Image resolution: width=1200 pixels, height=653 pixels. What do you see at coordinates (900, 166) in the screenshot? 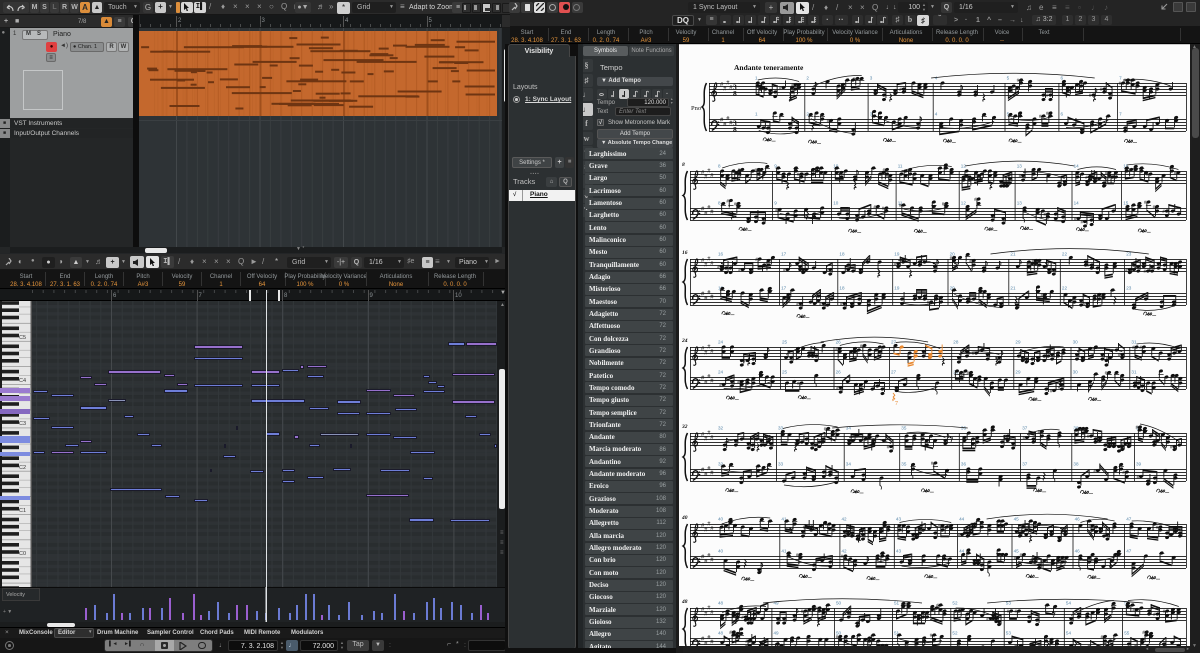
I see `svg-text: 11` at bounding box center [900, 166].